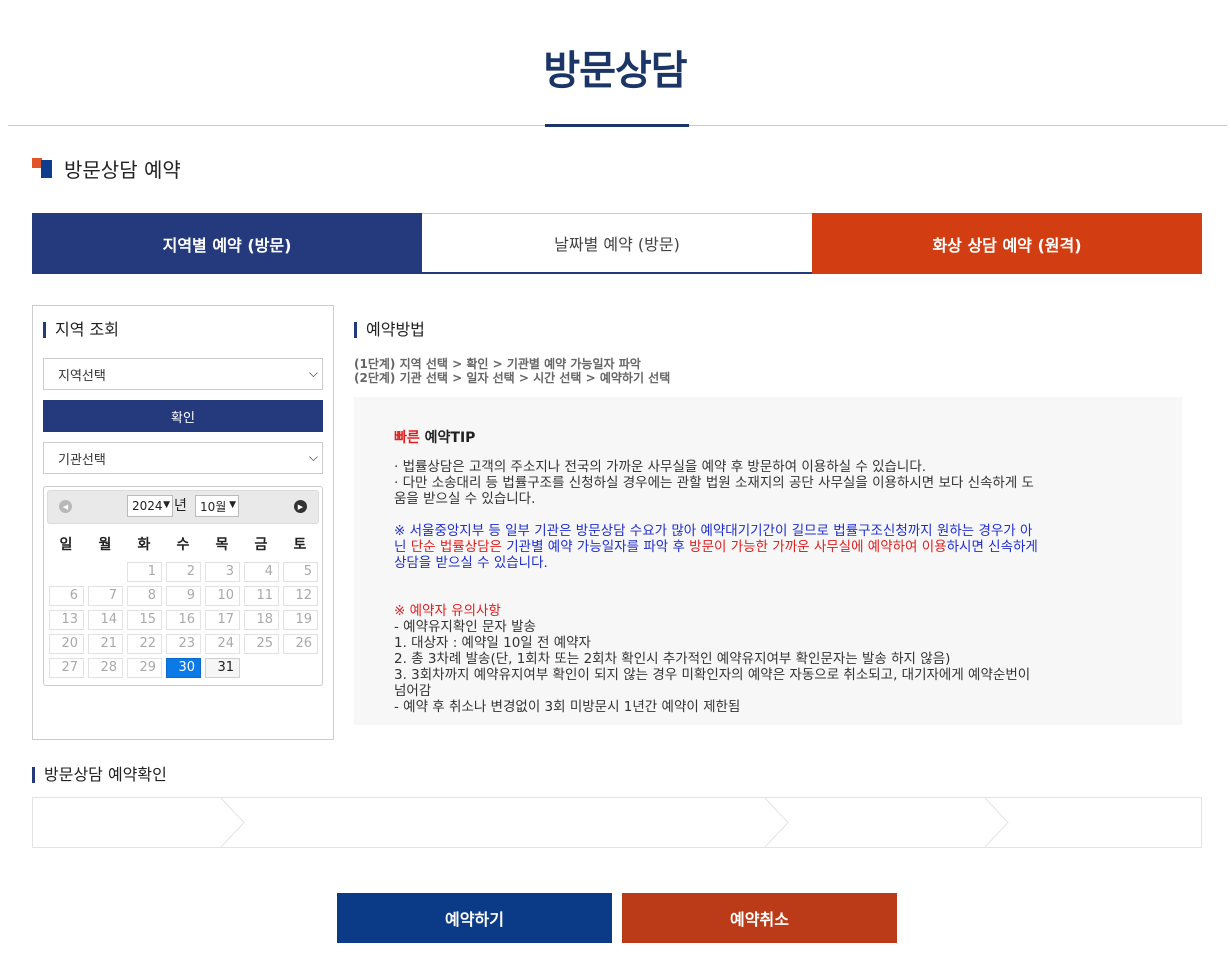  I want to click on calendar-day: 19, so click(300, 620).